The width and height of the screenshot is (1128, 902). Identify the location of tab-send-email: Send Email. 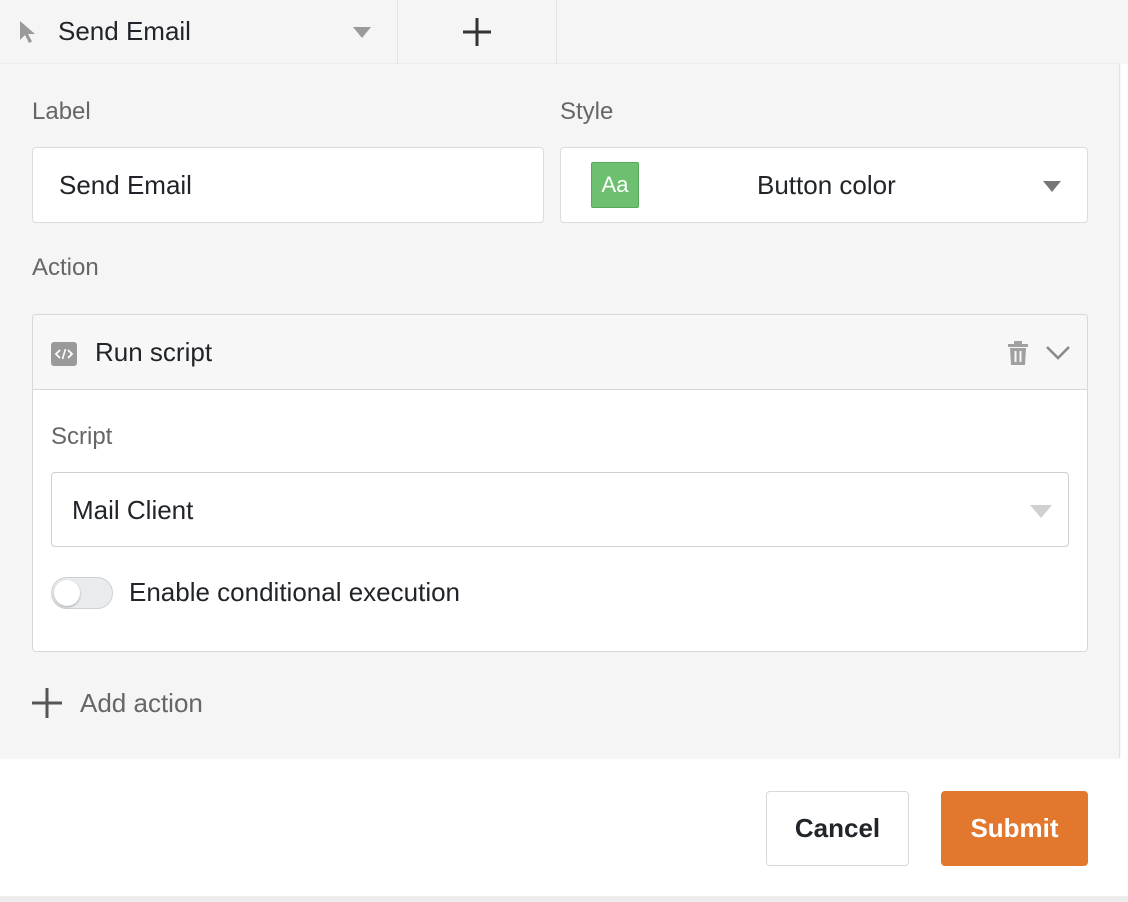
(199, 32).